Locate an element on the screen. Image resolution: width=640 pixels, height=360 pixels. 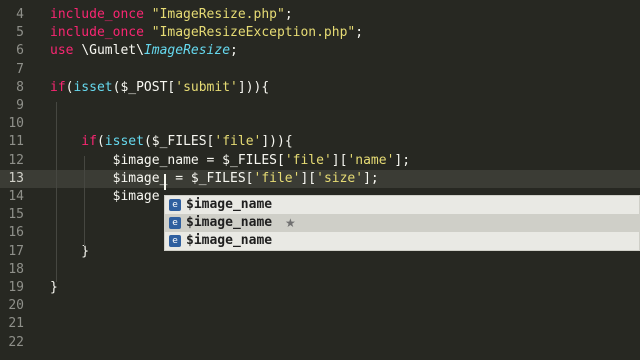
code-token: 'submit' is located at coordinates (206, 87).